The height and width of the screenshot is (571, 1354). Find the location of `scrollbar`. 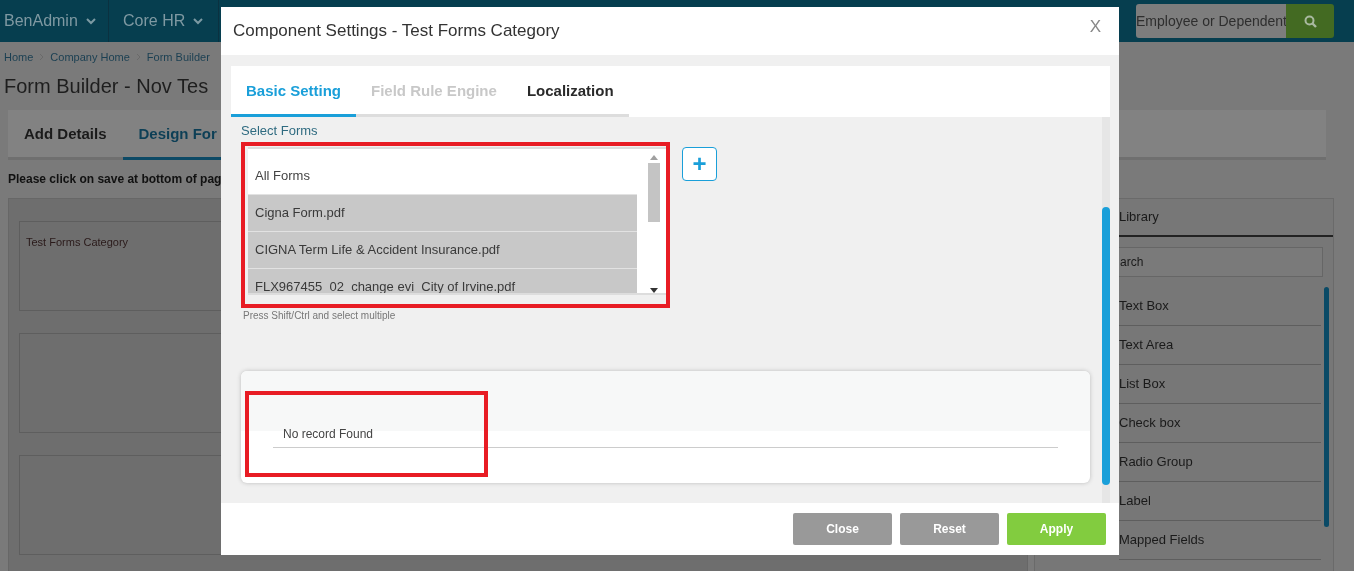

scrollbar is located at coordinates (1106, 310).